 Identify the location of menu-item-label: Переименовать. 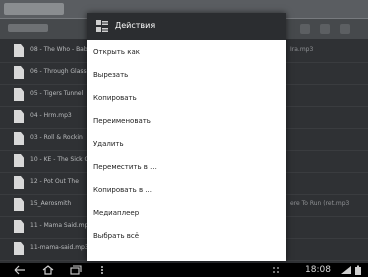
(122, 121).